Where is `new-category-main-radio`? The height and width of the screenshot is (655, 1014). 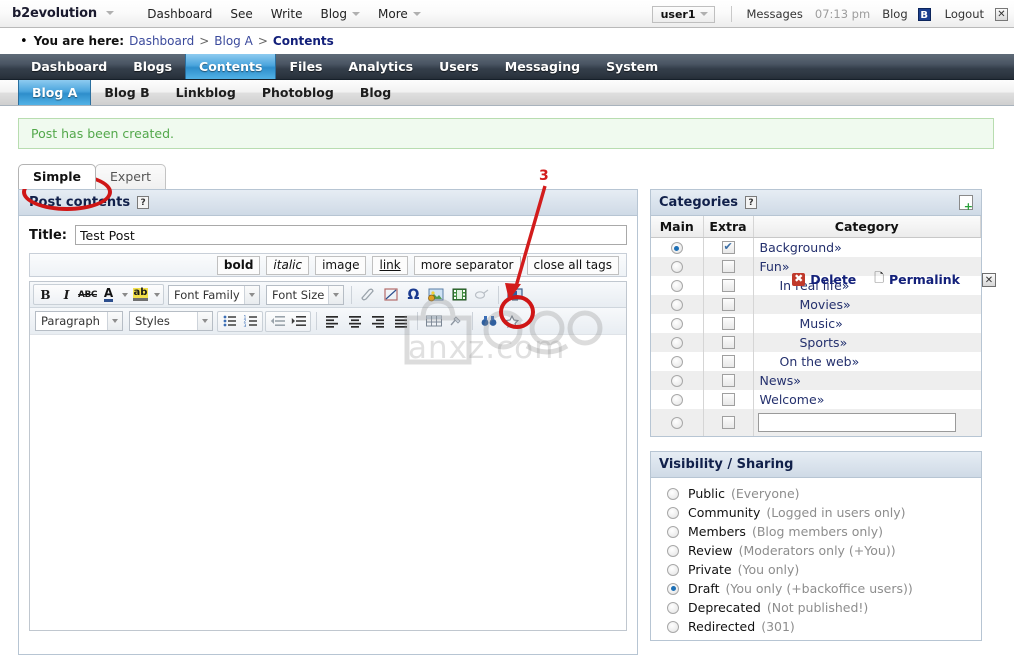
new-category-main-radio is located at coordinates (676, 423).